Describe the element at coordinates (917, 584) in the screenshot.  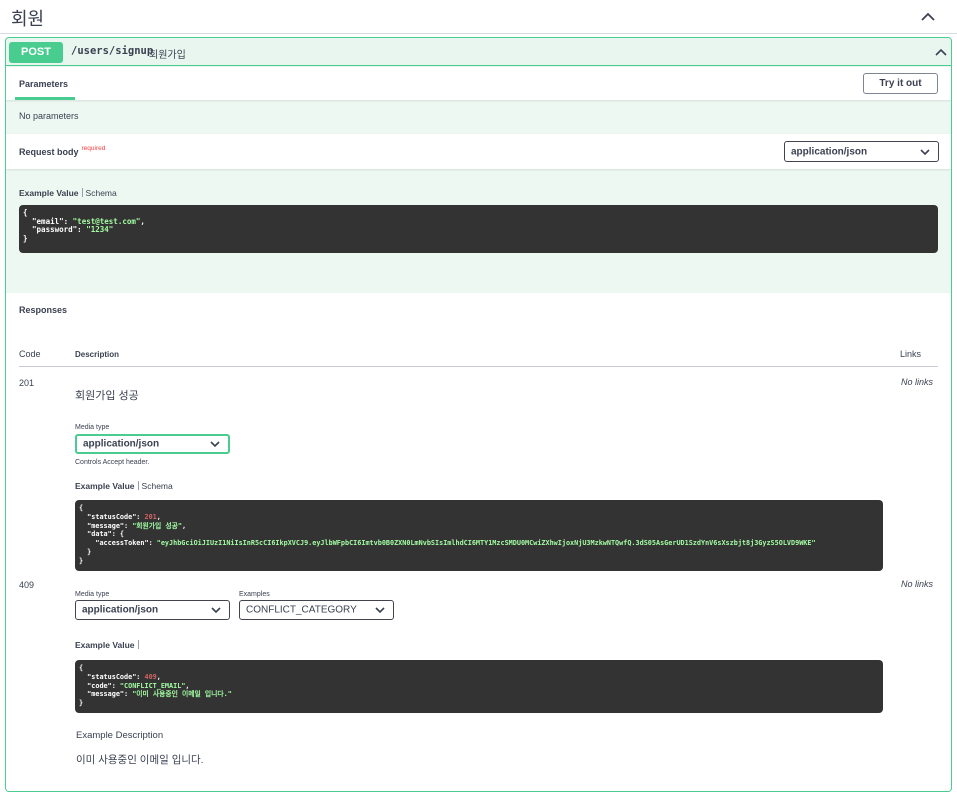
I see `links-409: No links` at that location.